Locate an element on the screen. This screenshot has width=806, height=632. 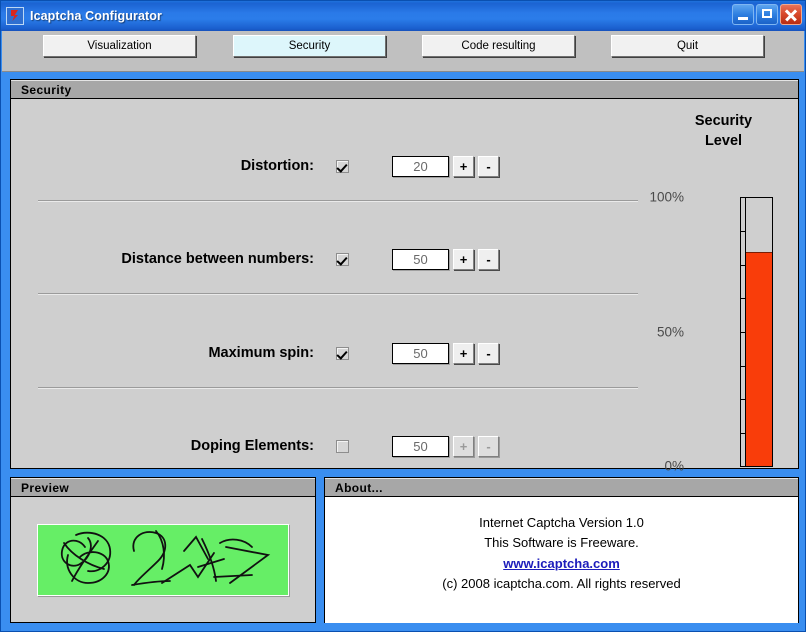
input-distortion: 20 is located at coordinates (420, 166).